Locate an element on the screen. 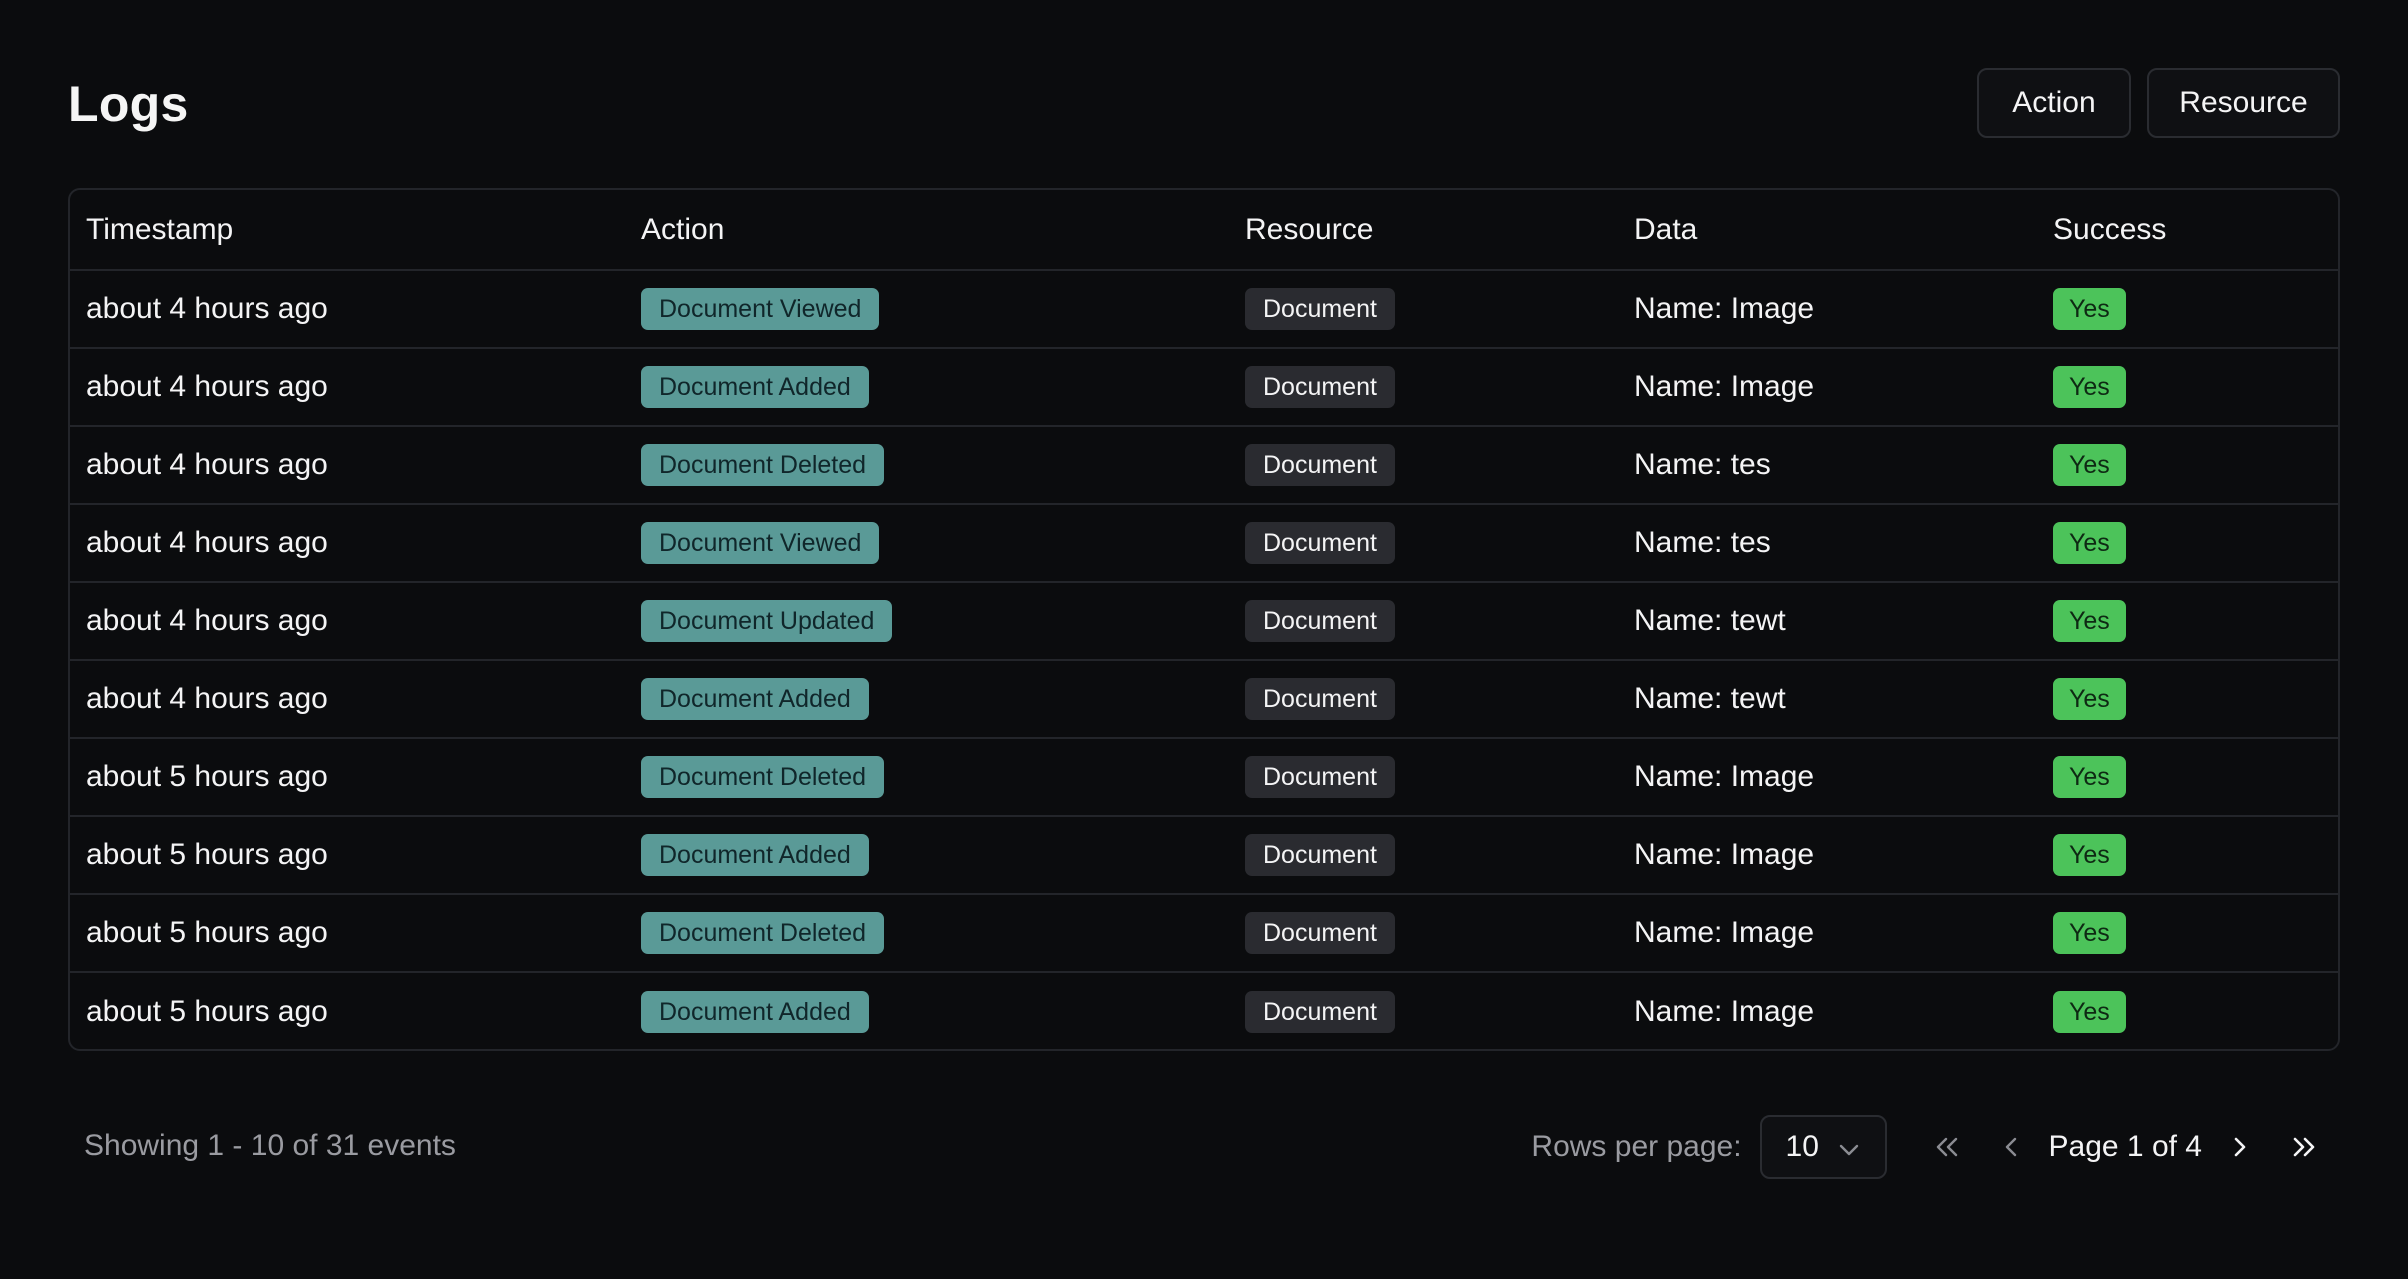 Image resolution: width=2408 pixels, height=1279 pixels. next-page-button is located at coordinates (2240, 1147).